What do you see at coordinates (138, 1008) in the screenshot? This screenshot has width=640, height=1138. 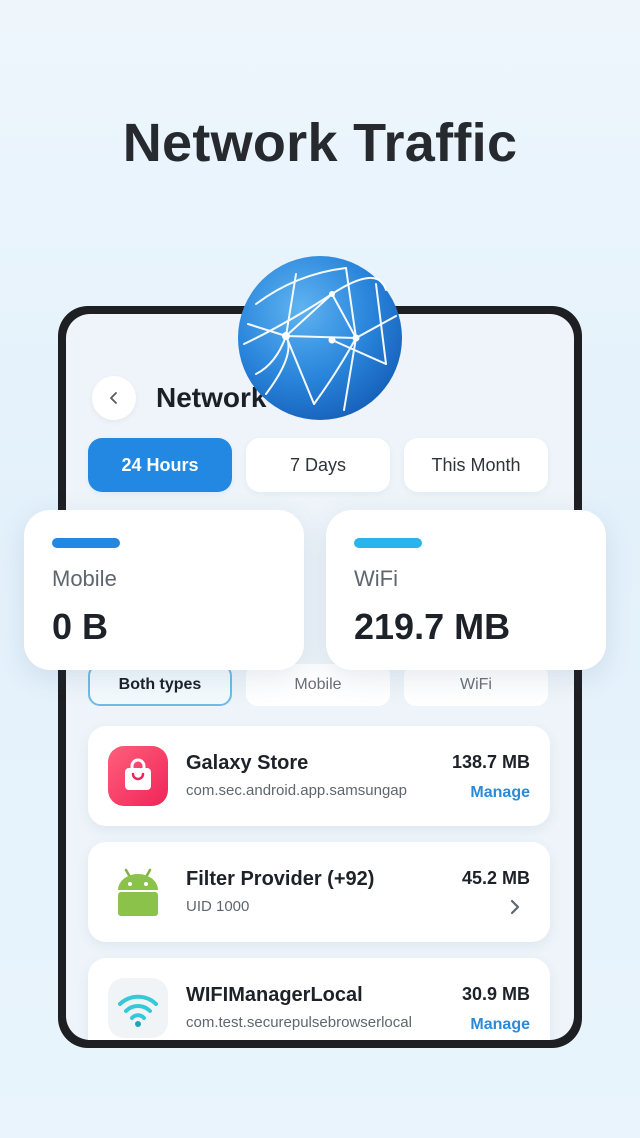 I see `wifi-icon` at bounding box center [138, 1008].